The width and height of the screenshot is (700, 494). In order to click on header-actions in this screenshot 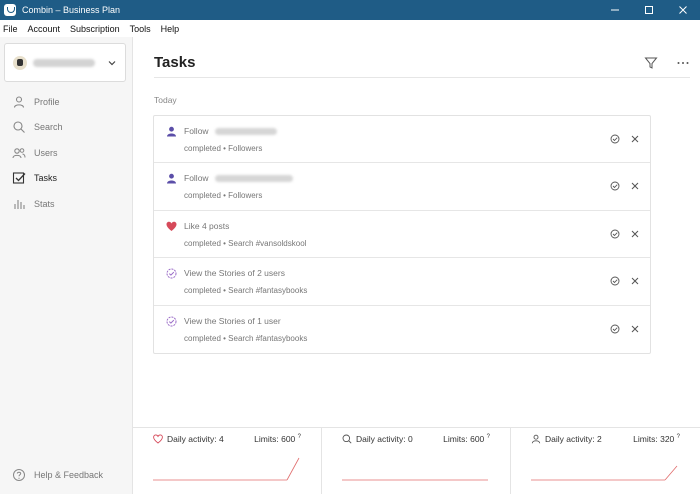, I will do `click(658, 63)`.